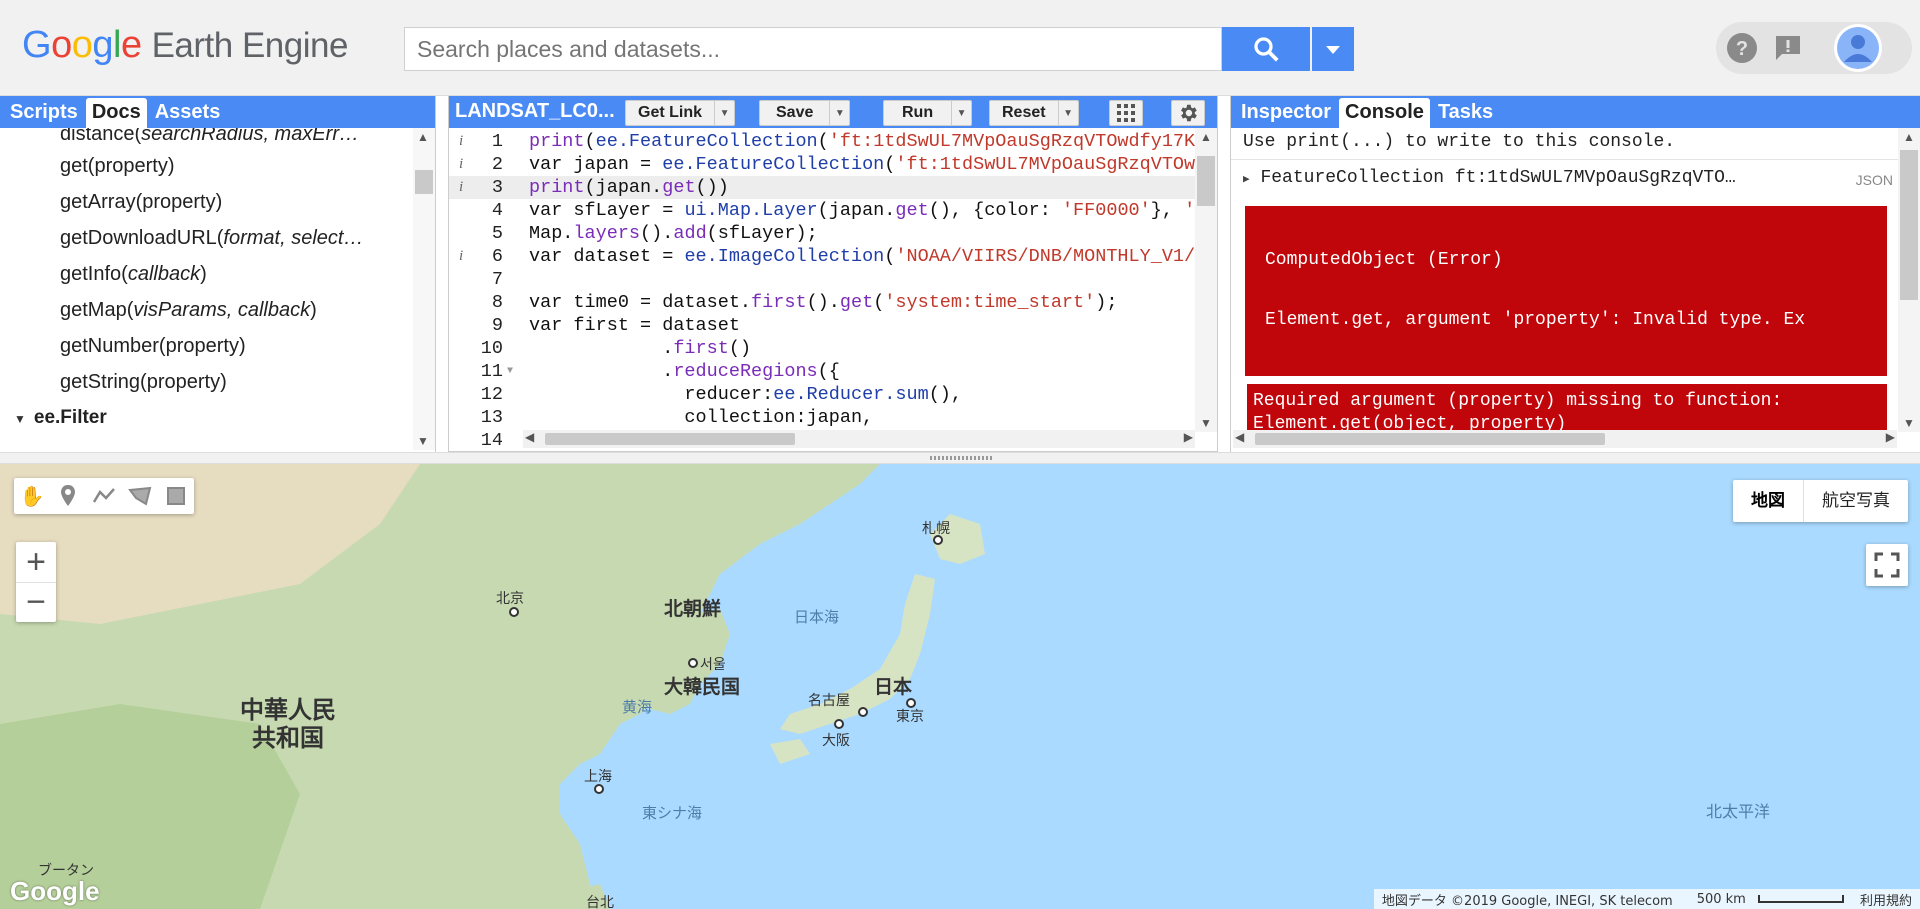  What do you see at coordinates (176, 496) in the screenshot?
I see `draw-rectangle-button` at bounding box center [176, 496].